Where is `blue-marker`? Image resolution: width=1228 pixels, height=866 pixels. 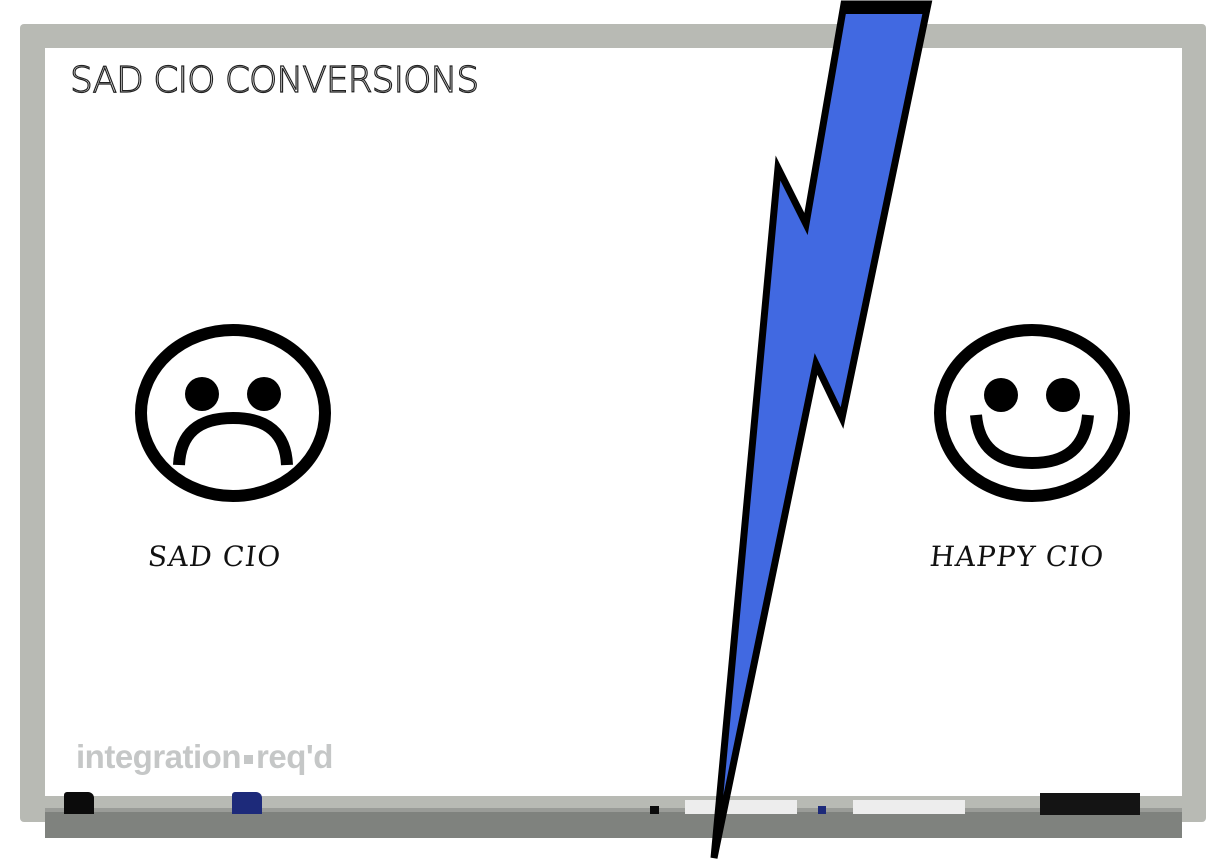
blue-marker is located at coordinates (247, 803).